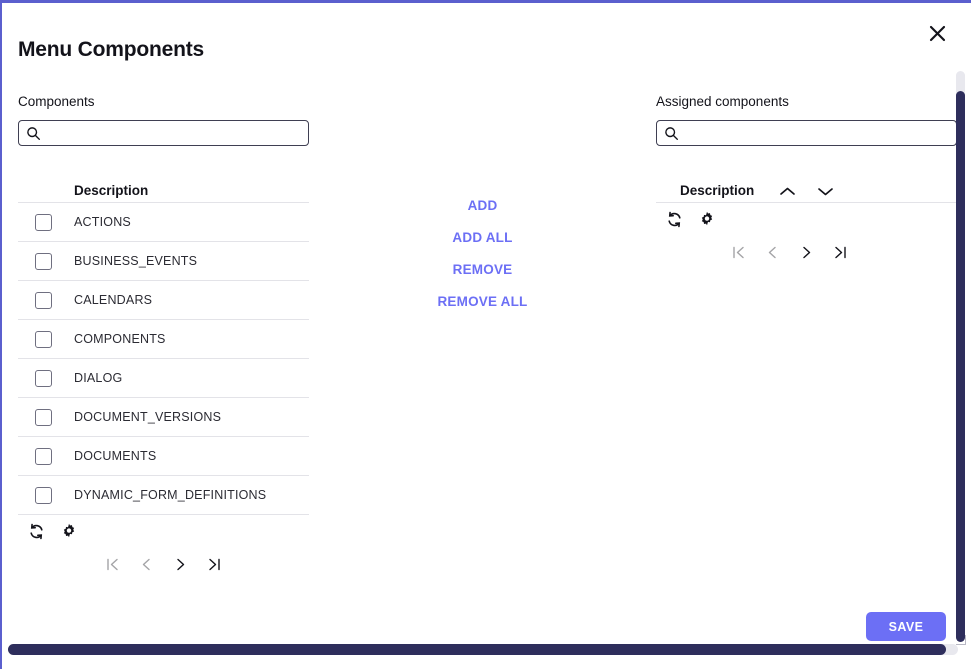 The image size is (971, 669). I want to click on remove-button: REMOVE, so click(483, 269).